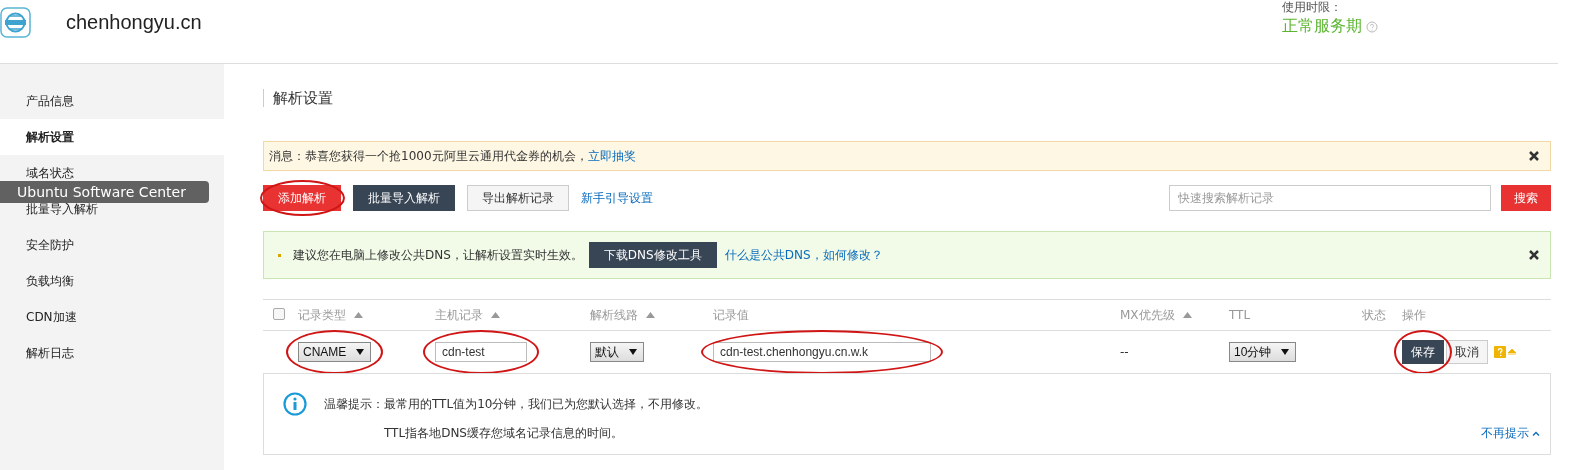 The image size is (1574, 470). I want to click on tooltip: Ubuntu Software Center, so click(104, 192).